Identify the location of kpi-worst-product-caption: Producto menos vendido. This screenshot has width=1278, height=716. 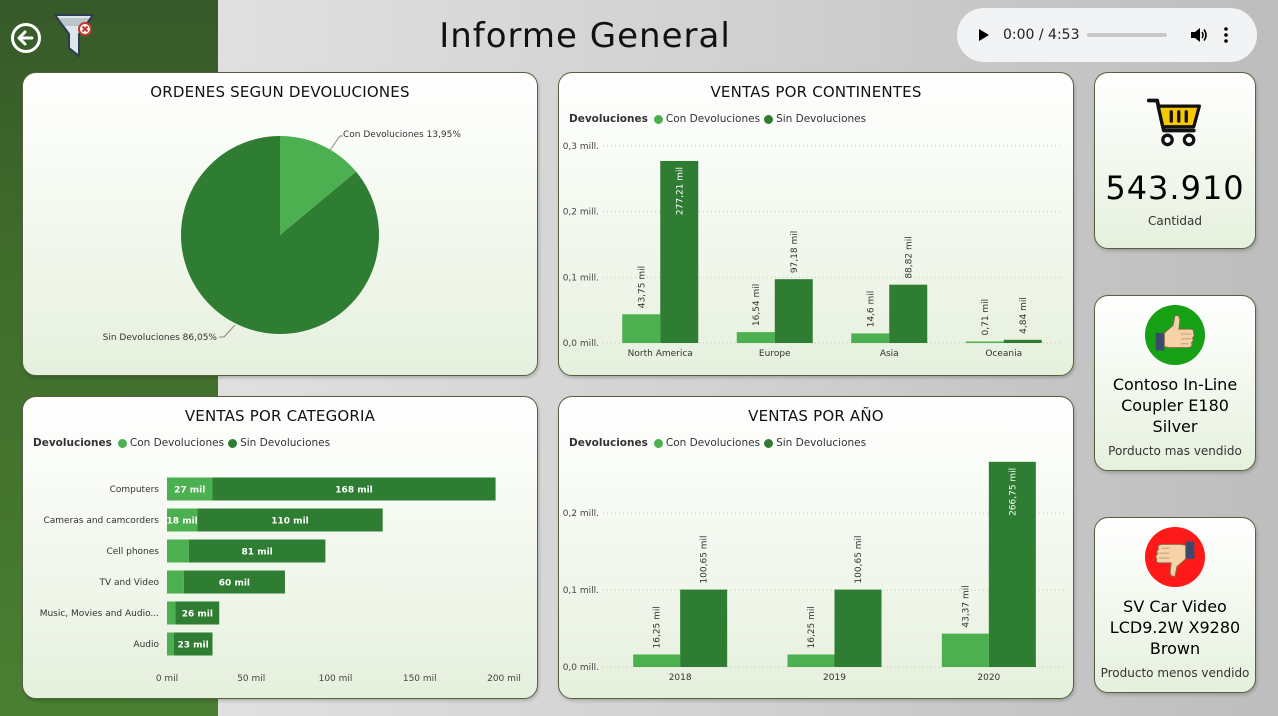
(1175, 673).